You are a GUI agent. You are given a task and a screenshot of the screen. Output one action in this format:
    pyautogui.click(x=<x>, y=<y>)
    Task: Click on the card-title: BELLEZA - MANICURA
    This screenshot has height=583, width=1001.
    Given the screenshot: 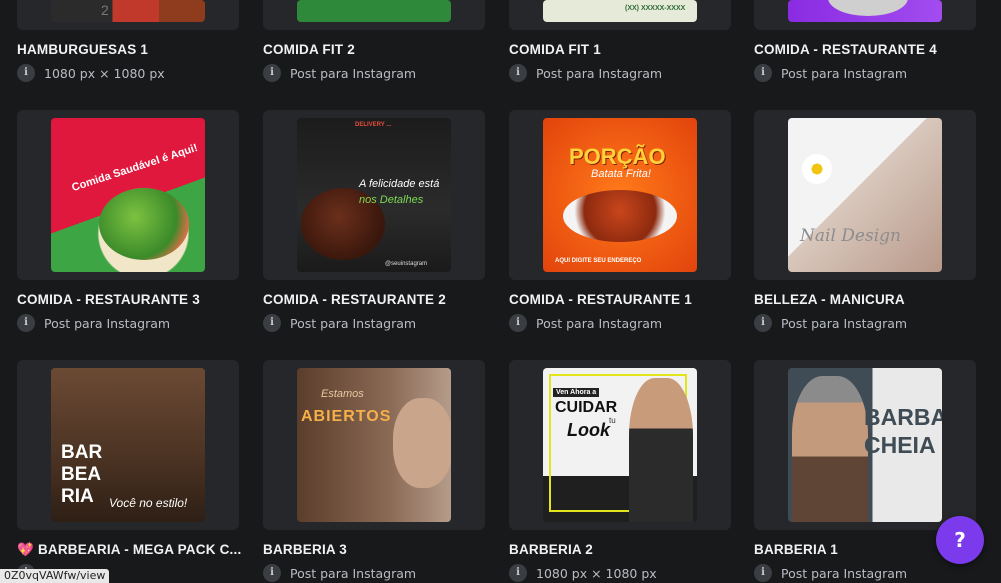 What is the action you would take?
    pyautogui.click(x=829, y=299)
    